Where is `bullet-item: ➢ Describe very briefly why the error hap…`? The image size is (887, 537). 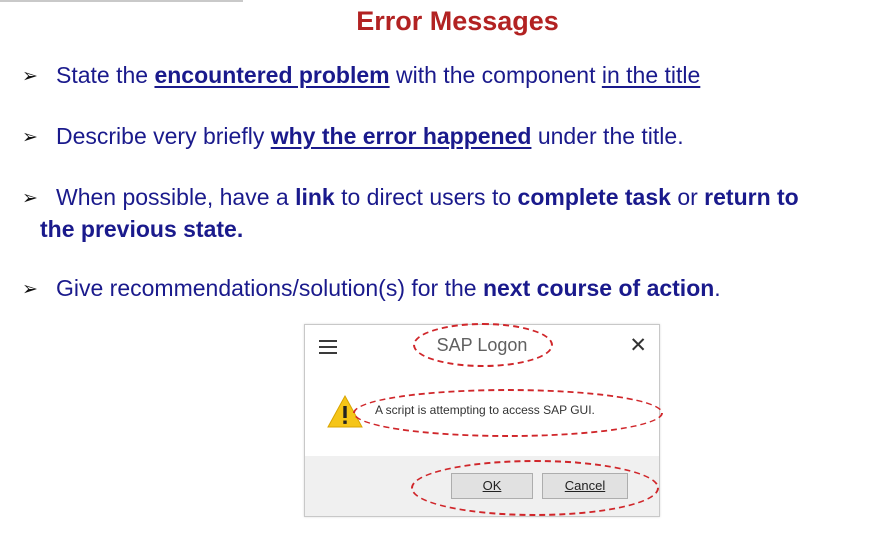 bullet-item: ➢ Describe very briefly why the error hap… is located at coordinates (353, 137).